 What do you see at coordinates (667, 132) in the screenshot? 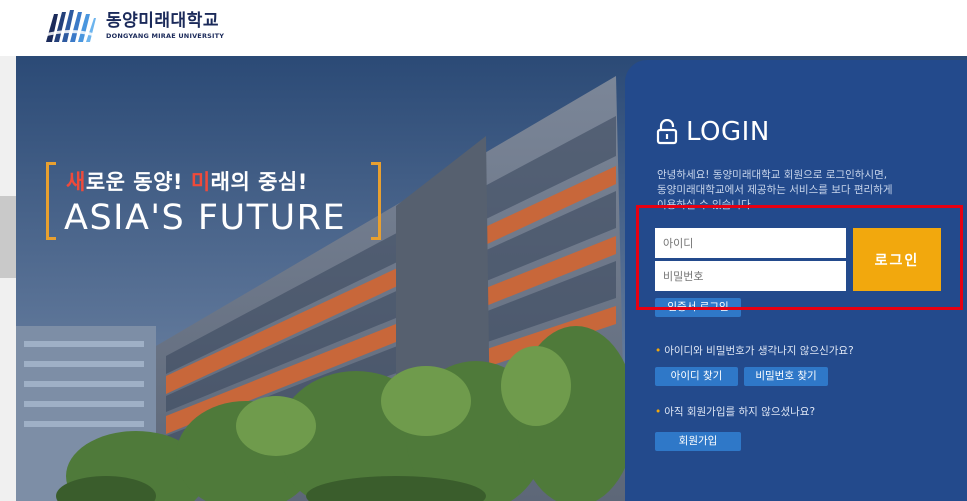
I see `lock-icon` at bounding box center [667, 132].